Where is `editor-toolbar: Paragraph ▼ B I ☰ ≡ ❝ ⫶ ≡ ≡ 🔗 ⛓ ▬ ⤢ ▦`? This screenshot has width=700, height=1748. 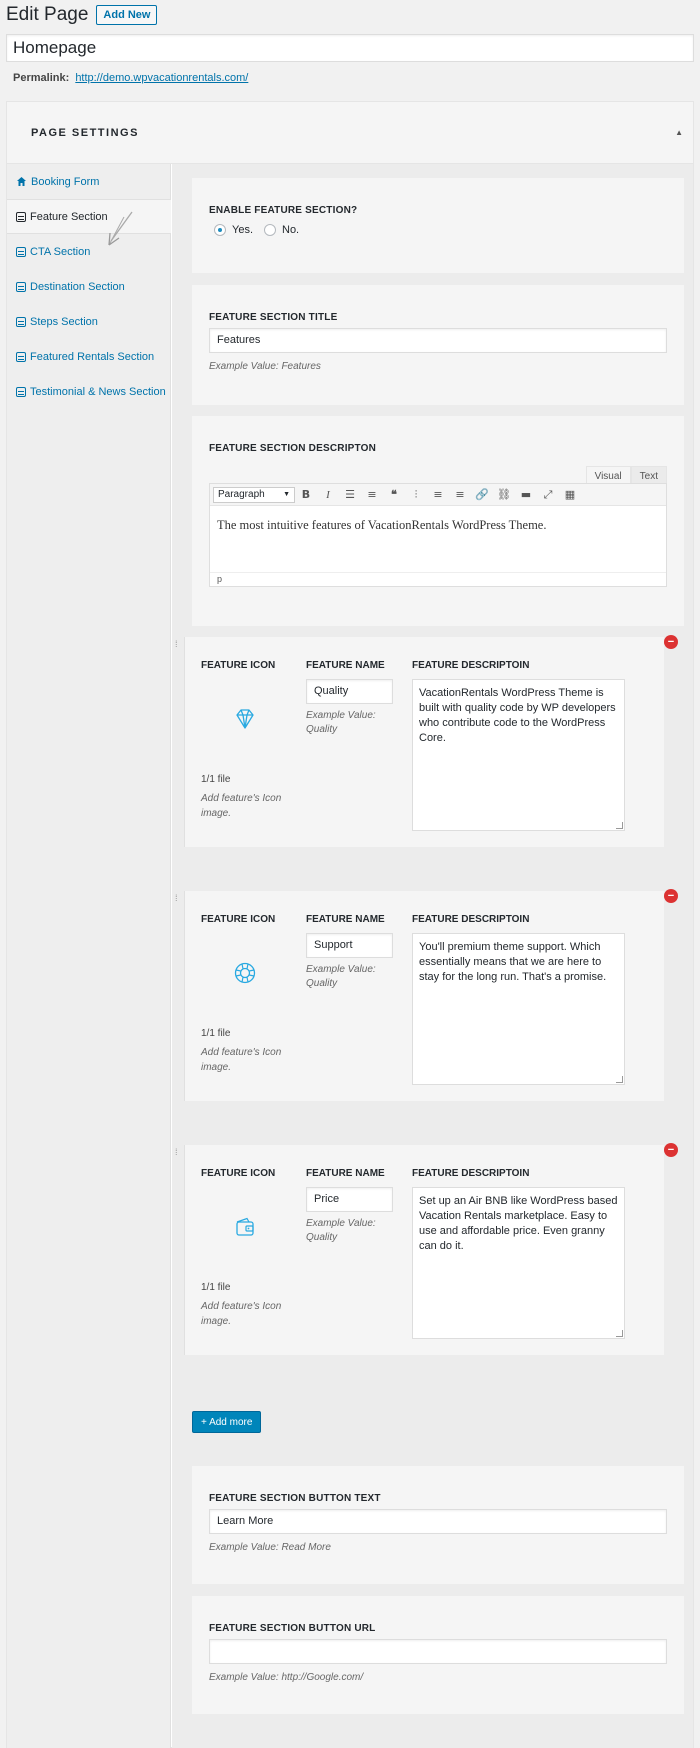 editor-toolbar: Paragraph ▼ B I ☰ ≡ ❝ ⫶ ≡ ≡ 🔗 ⛓ ▬ ⤢ ▦ is located at coordinates (438, 495).